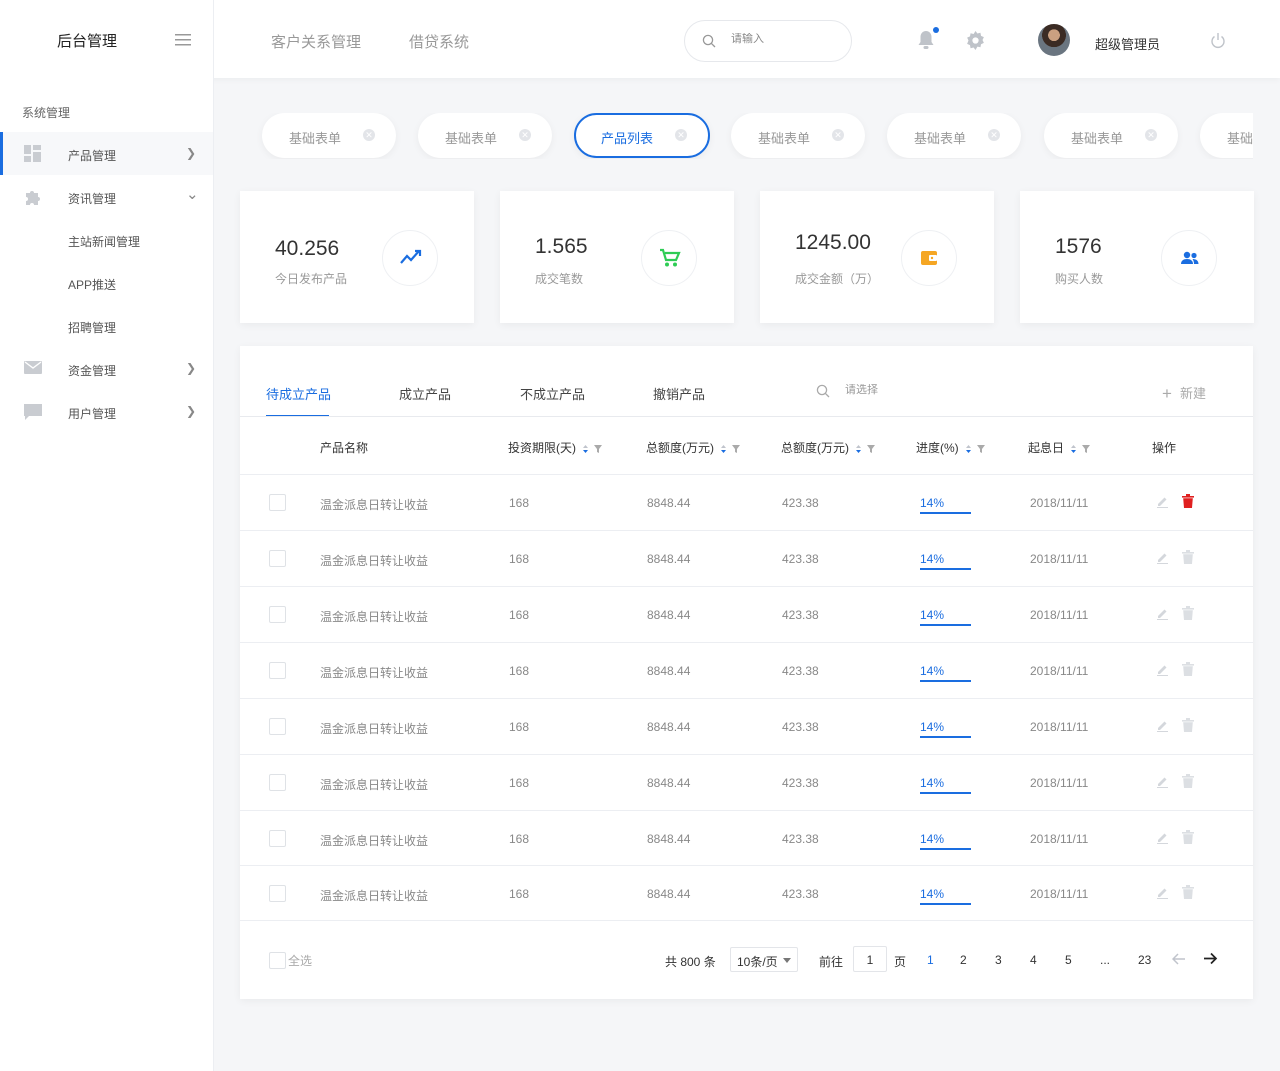 This screenshot has height=1071, width=1280. Describe the element at coordinates (786, 39) in the screenshot. I see `search-input` at that location.